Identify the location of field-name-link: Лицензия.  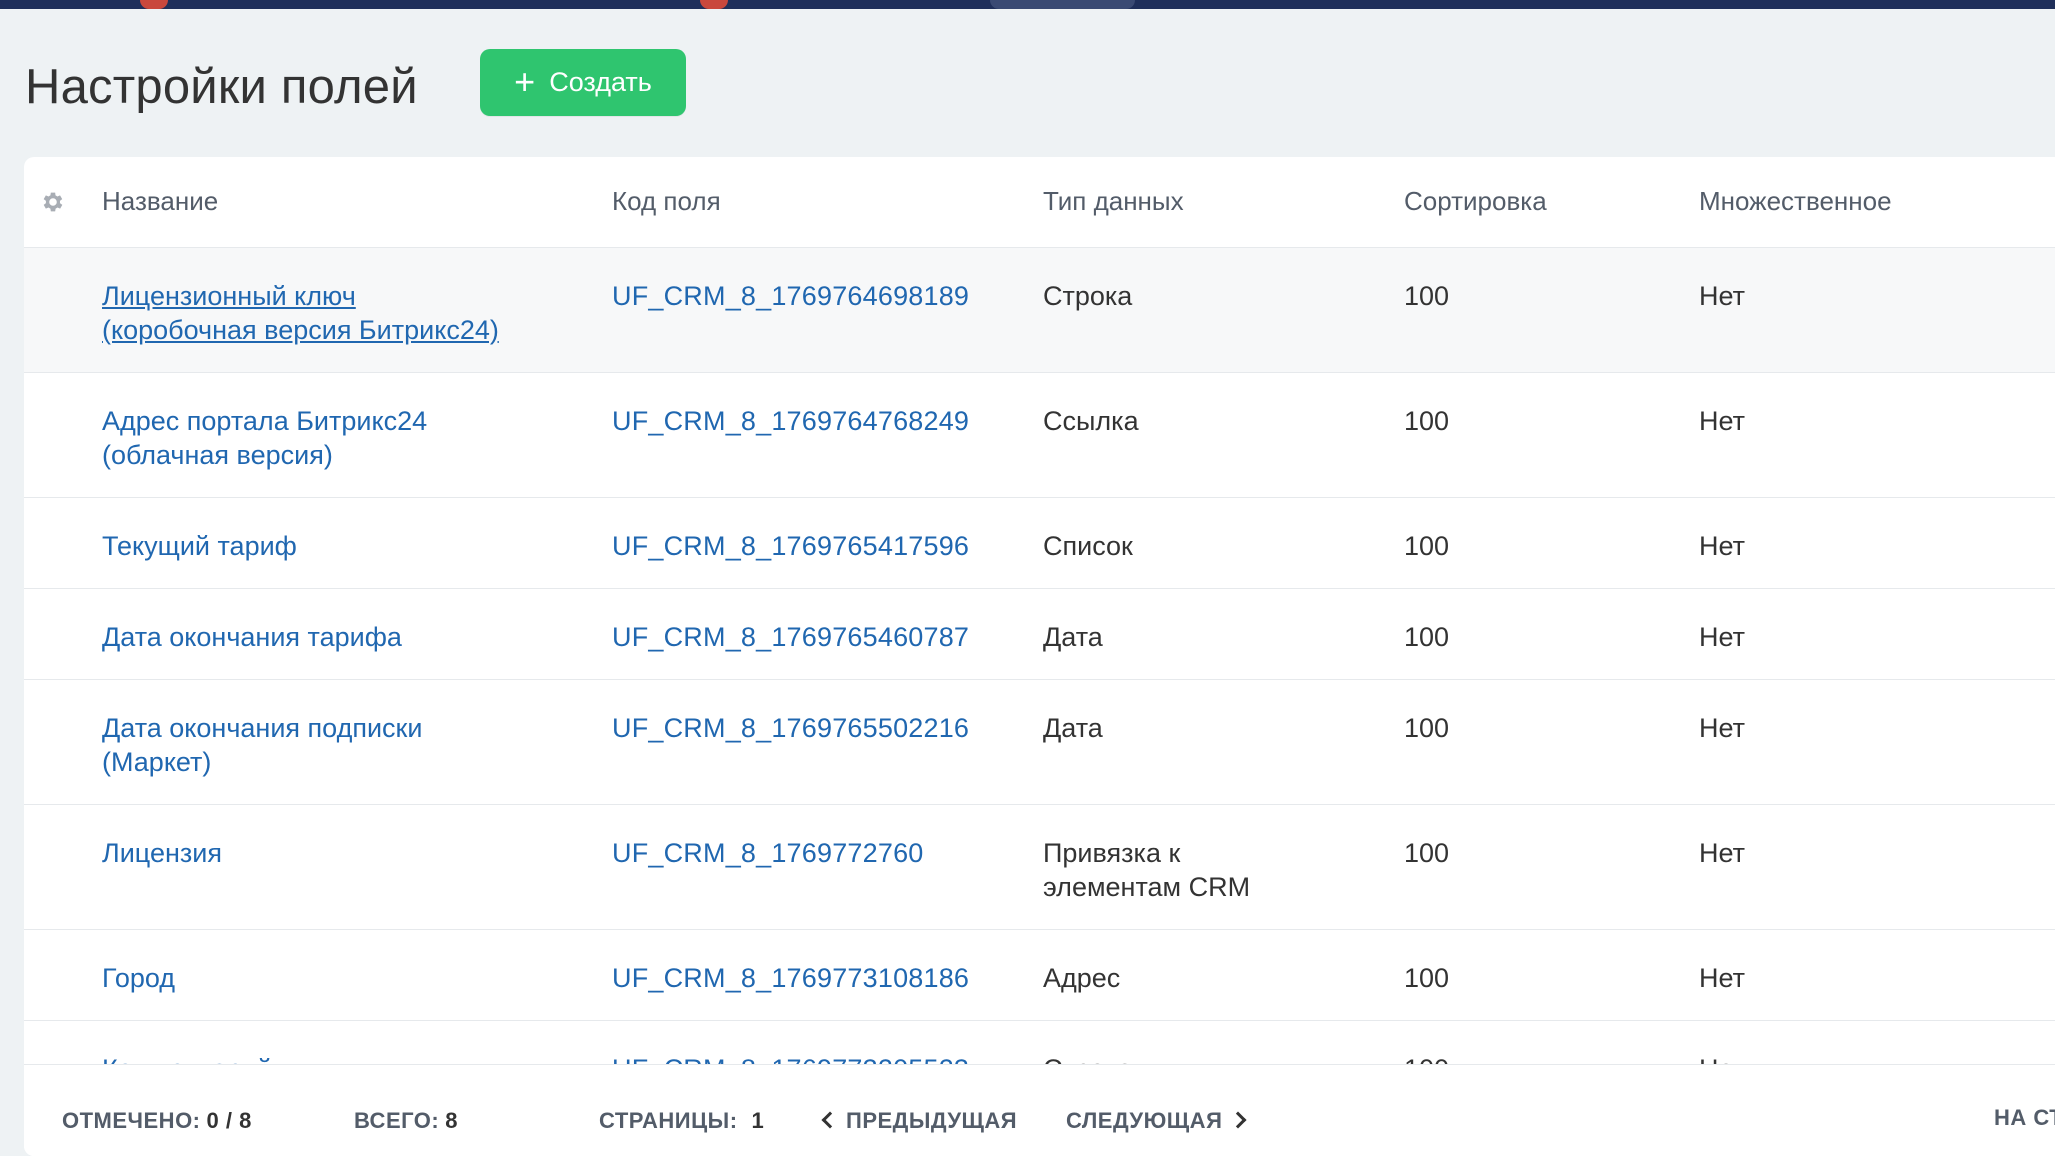
(162, 853).